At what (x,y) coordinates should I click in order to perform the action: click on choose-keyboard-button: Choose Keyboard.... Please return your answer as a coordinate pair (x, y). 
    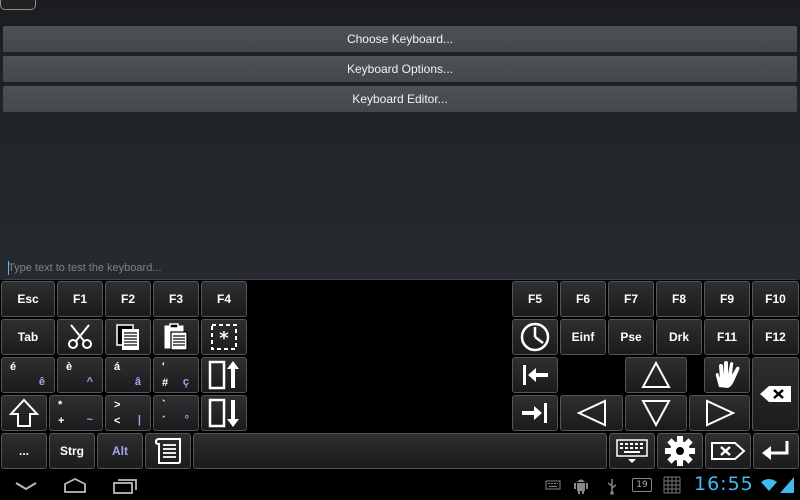
    Looking at the image, I should click on (400, 39).